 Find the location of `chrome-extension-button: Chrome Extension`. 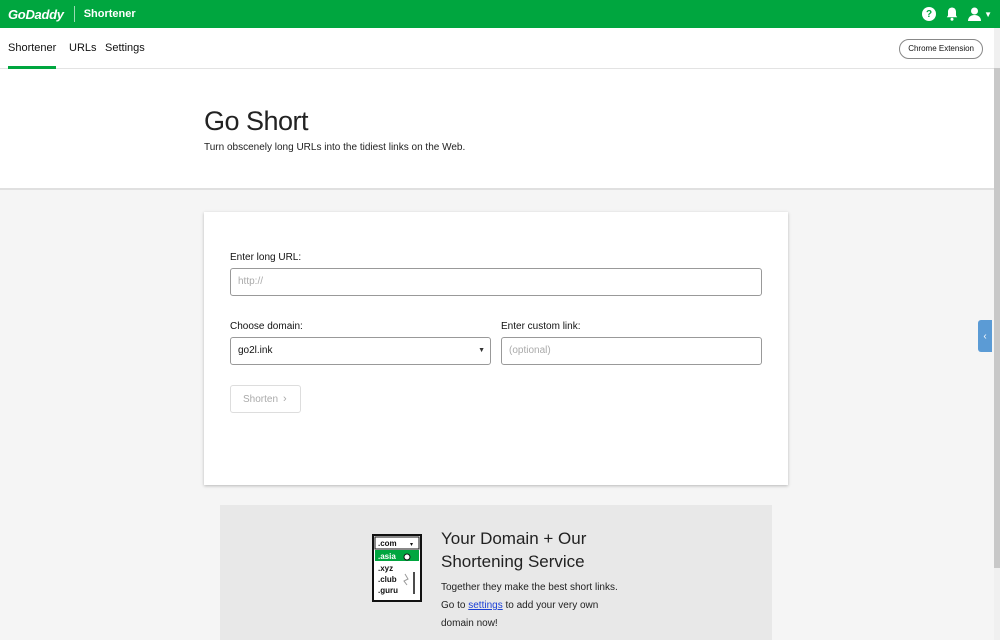

chrome-extension-button: Chrome Extension is located at coordinates (941, 49).